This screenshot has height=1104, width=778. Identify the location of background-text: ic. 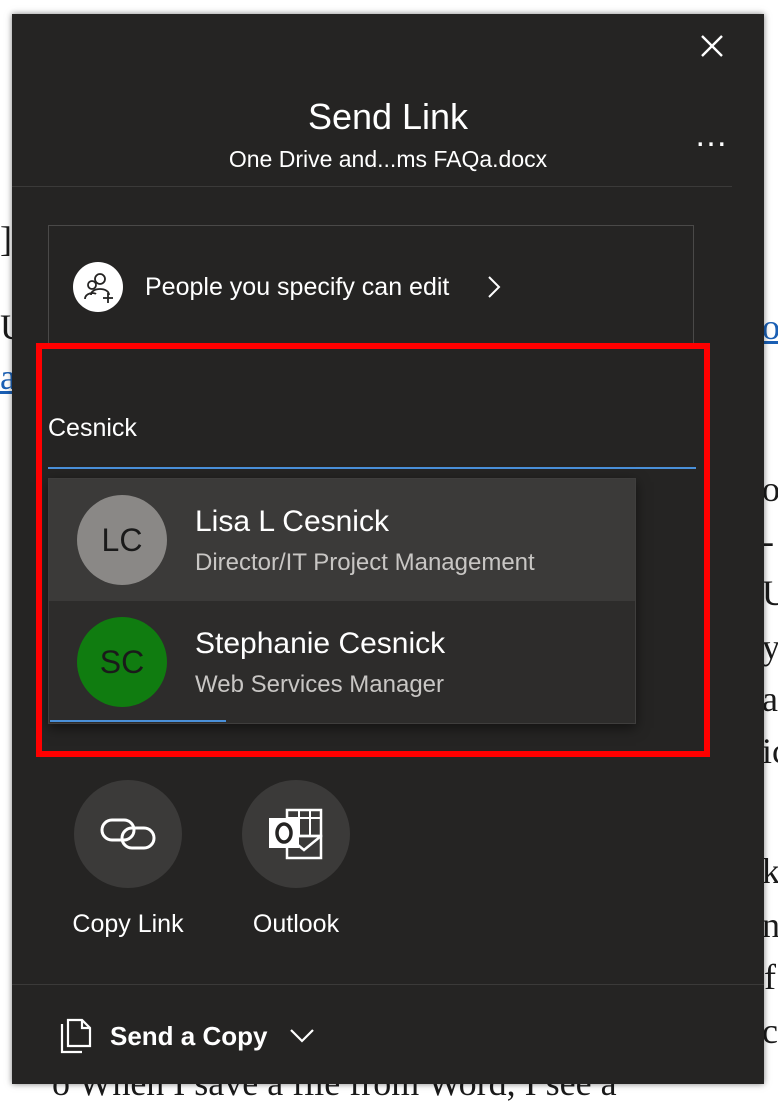
(770, 751).